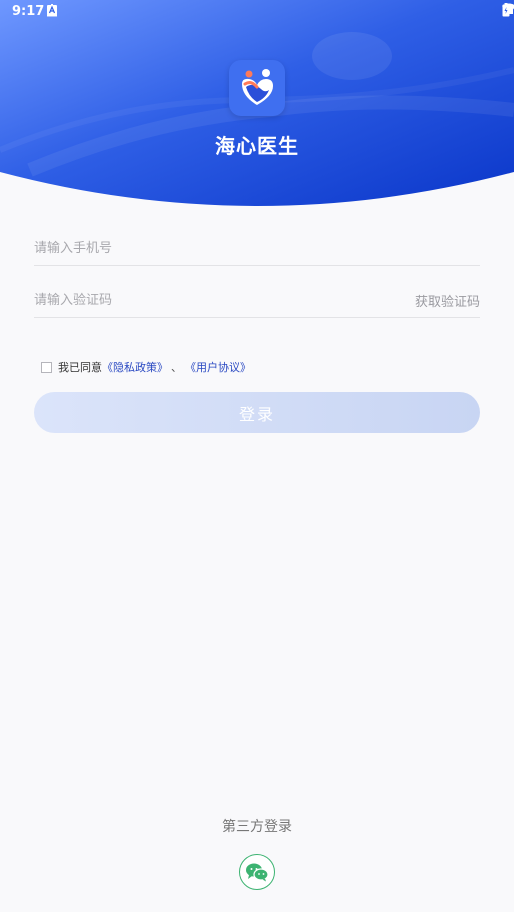 The width and height of the screenshot is (514, 915). I want to click on wechat-login-button, so click(257, 872).